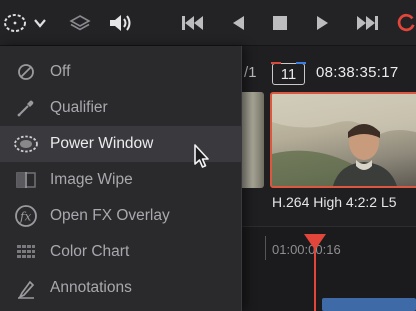 The width and height of the screenshot is (416, 311). Describe the element at coordinates (60, 71) in the screenshot. I see `menu-item-label: Off` at that location.